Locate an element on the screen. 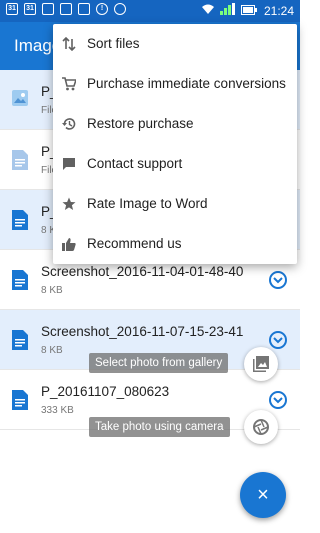  menu-item-label: Contact support is located at coordinates (135, 163).